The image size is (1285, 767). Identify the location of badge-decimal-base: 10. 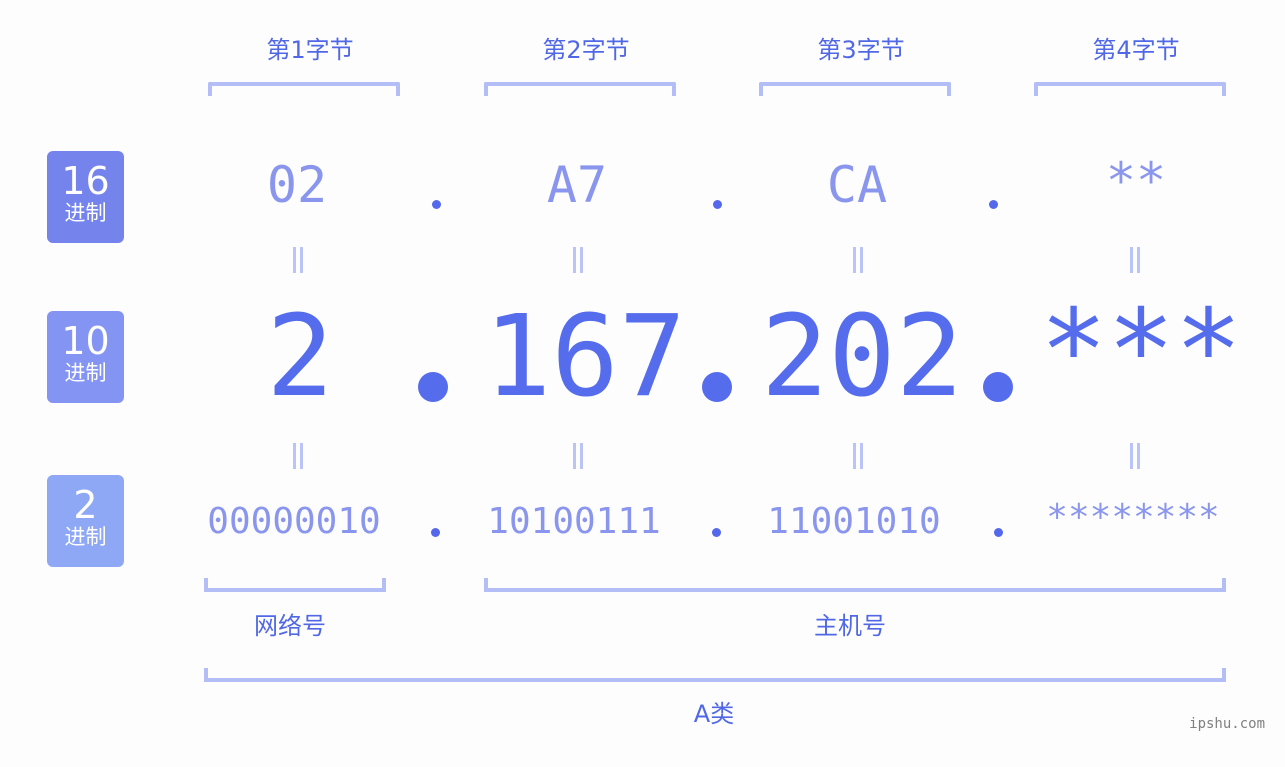
(85, 341).